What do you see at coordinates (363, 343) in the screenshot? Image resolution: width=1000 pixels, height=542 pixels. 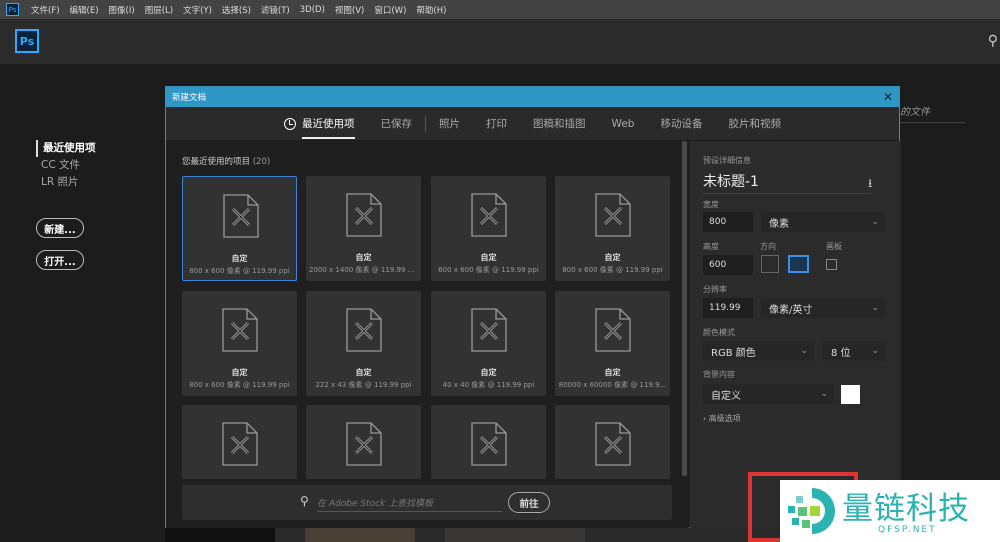 I see `preset-card: 自定 222 x 43 像素 @ 119.99 ppi` at bounding box center [363, 343].